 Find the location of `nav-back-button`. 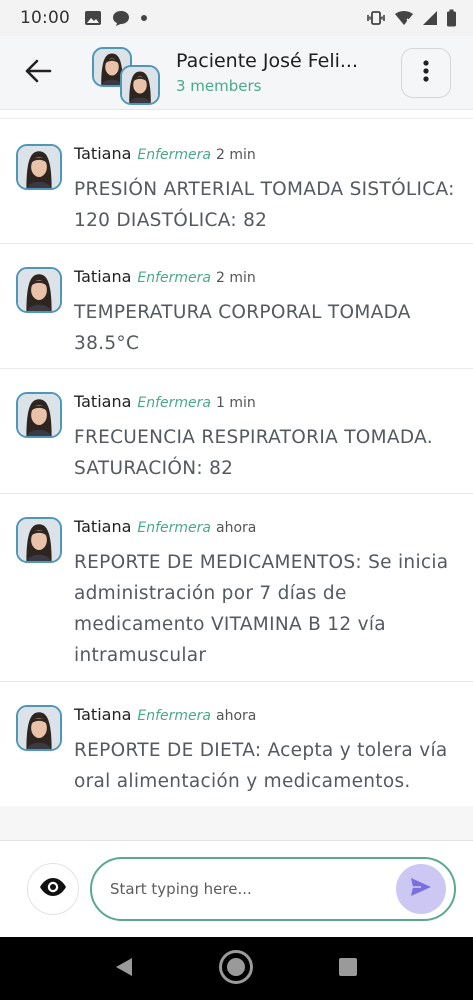

nav-back-button is located at coordinates (124, 968).